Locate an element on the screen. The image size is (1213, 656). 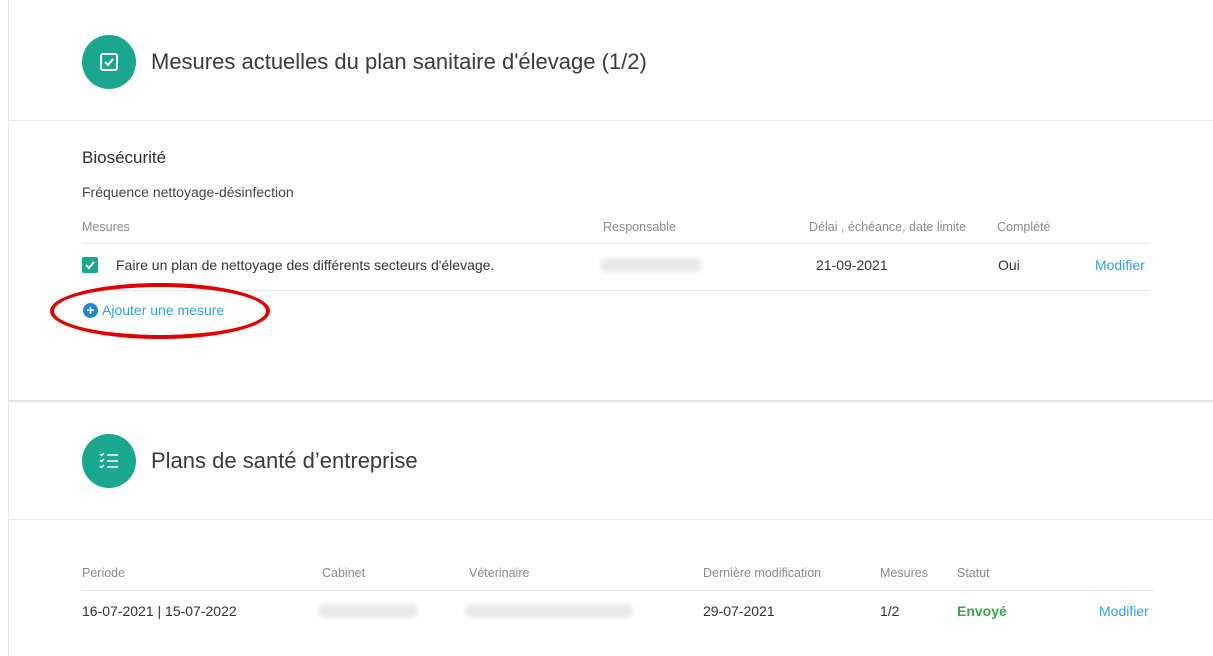
veterinaire-redacted is located at coordinates (549, 611).